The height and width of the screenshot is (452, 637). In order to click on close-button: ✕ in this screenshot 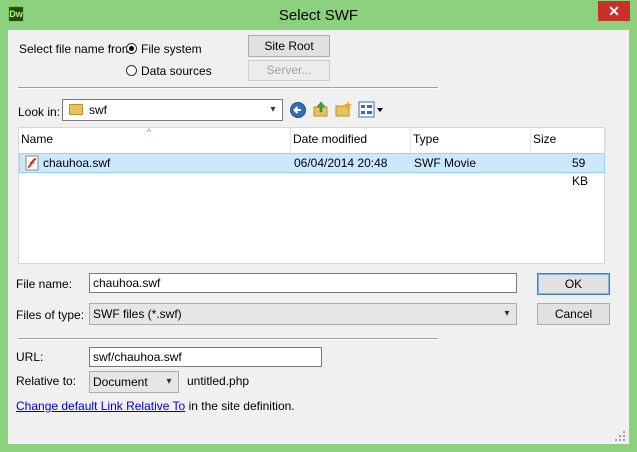, I will do `click(614, 11)`.